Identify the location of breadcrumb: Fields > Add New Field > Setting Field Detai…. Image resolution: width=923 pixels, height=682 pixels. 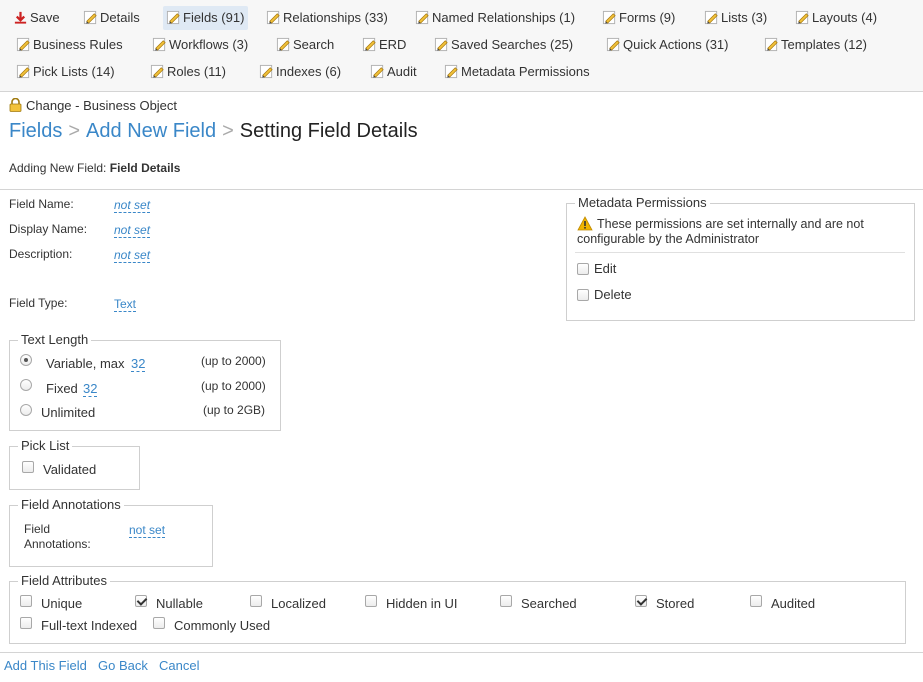
(213, 131).